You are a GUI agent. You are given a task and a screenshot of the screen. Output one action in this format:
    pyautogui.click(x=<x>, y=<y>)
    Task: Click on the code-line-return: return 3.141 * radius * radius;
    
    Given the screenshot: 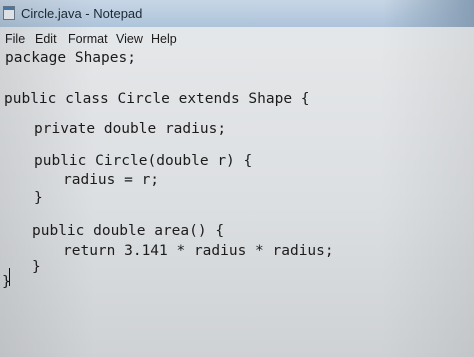 What is the action you would take?
    pyautogui.click(x=198, y=251)
    